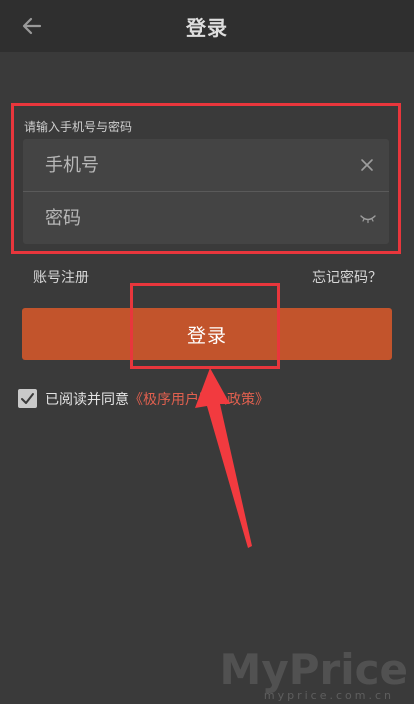 This screenshot has height=704, width=414. I want to click on password-input, so click(195, 218).